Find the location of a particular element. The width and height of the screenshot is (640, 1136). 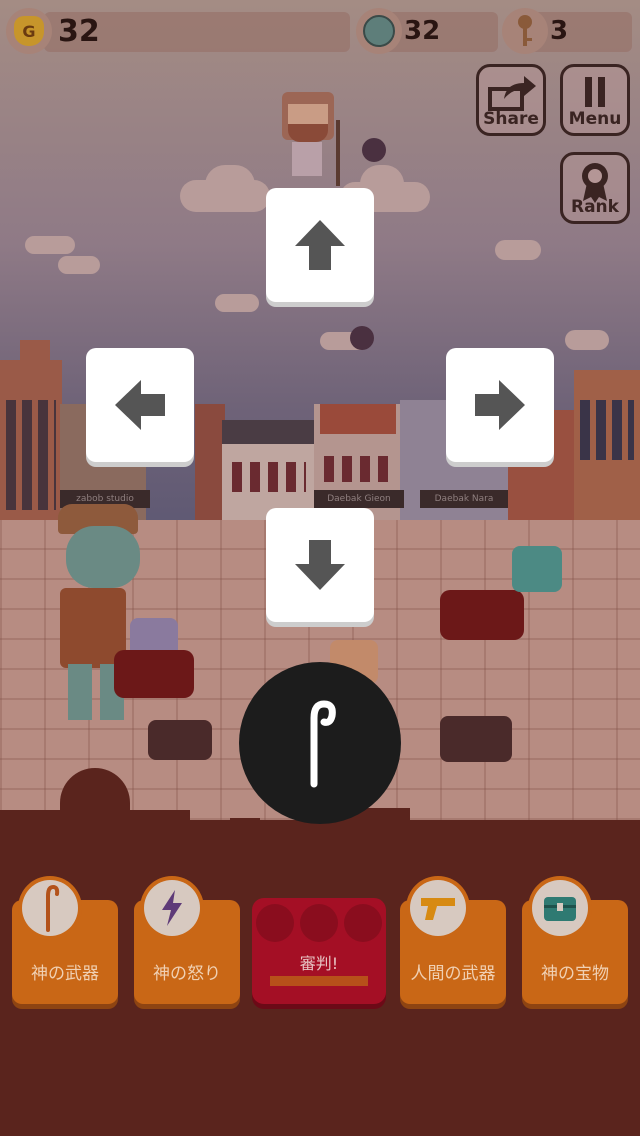

judgement-label: 審判! is located at coordinates (319, 963).